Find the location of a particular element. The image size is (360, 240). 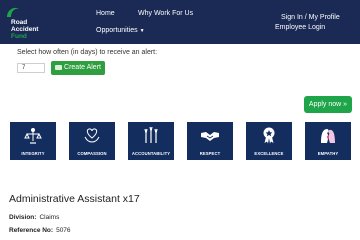

value-label: ACCOUNTABILITY is located at coordinates (151, 153).